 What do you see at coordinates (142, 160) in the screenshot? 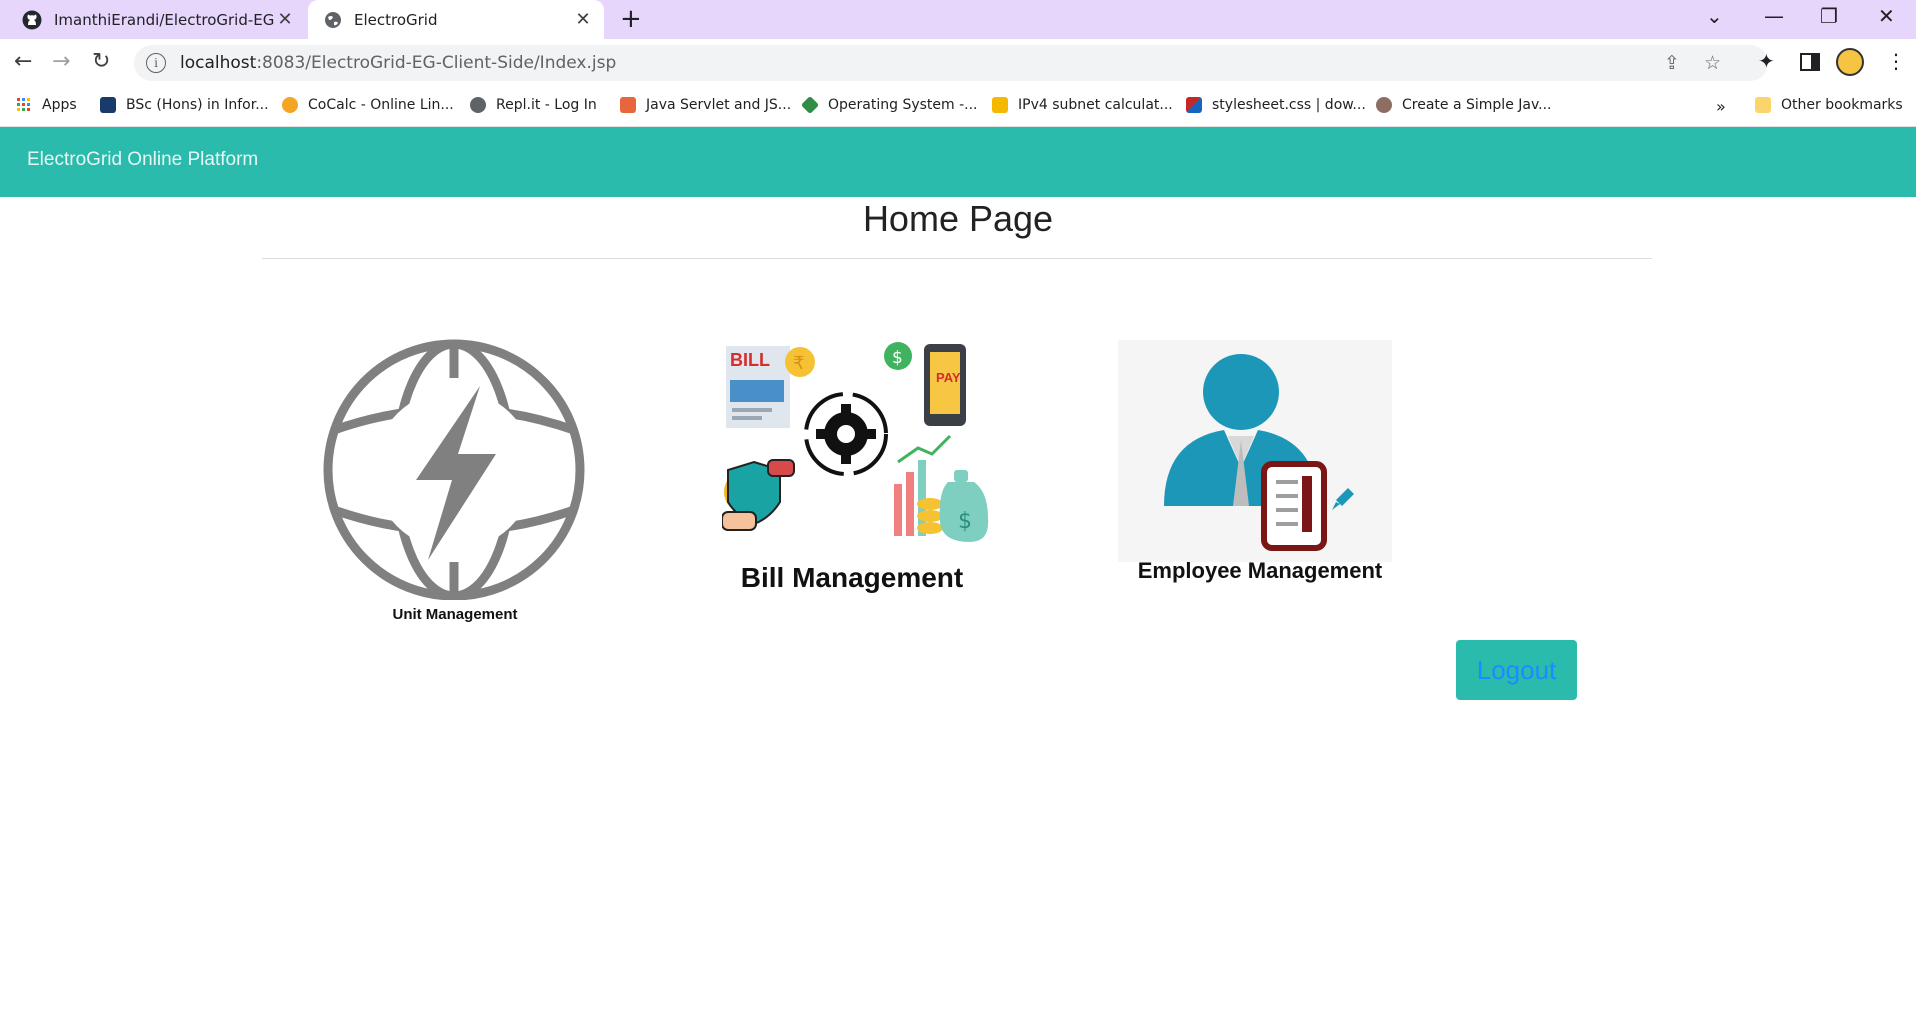
I see `navbar-brand-link: ElectroGrid Online Platform` at bounding box center [142, 160].